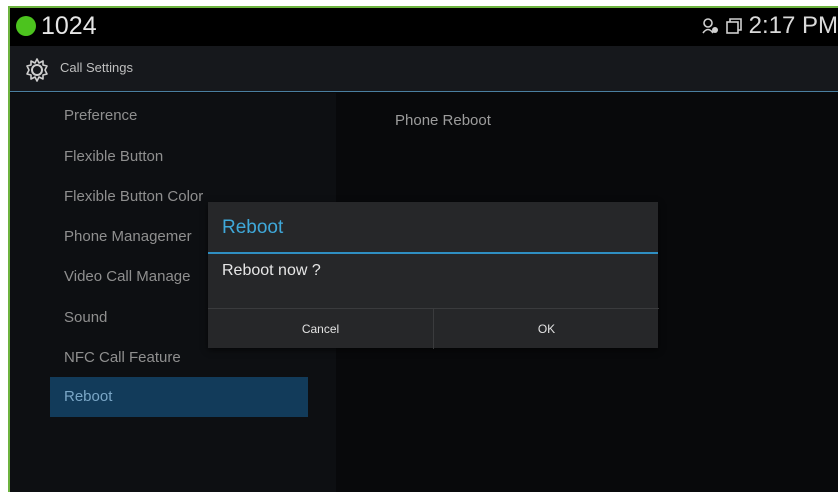 The height and width of the screenshot is (492, 838). What do you see at coordinates (101, 115) in the screenshot?
I see `menu-item-label: Preference` at bounding box center [101, 115].